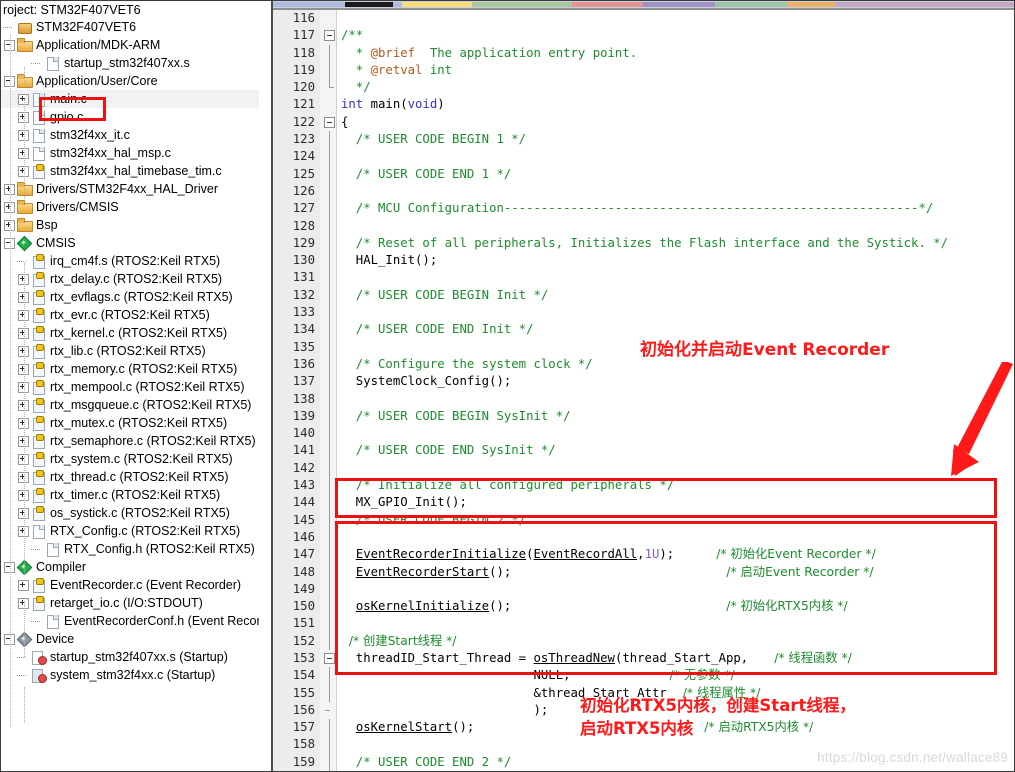 This screenshot has height=772, width=1015. I want to click on tree-item-stm32f407vet6: STM32F407VET6, so click(135, 27).